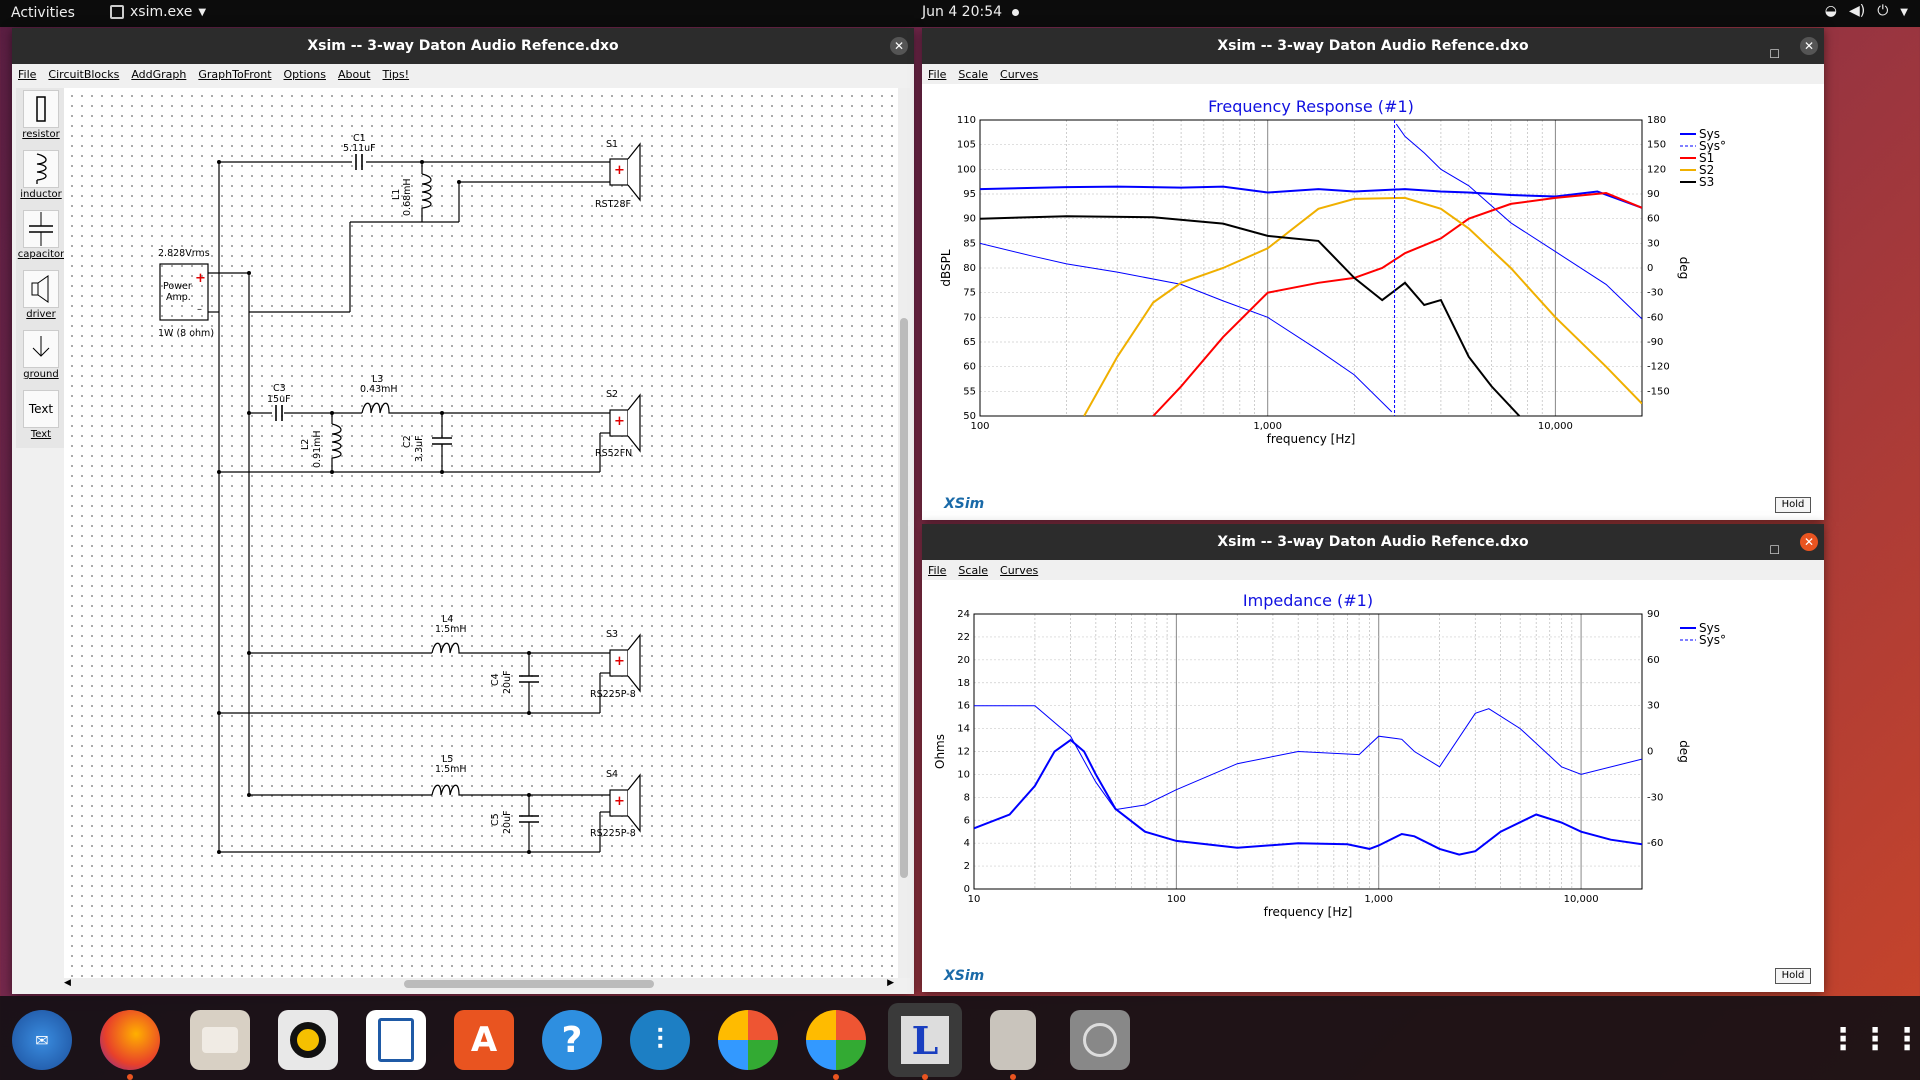  Describe the element at coordinates (1831, 13) in the screenshot. I see `wifi-icon: ◒` at that location.